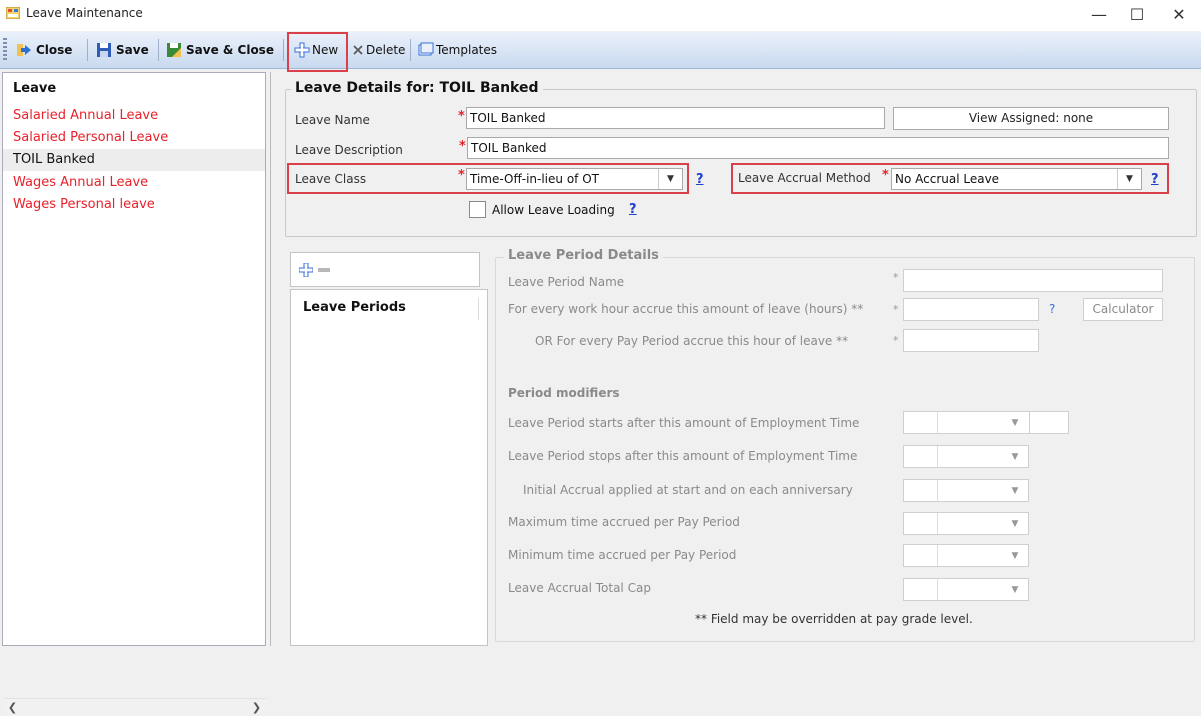  I want to click on periods-toolbar, so click(385, 269).